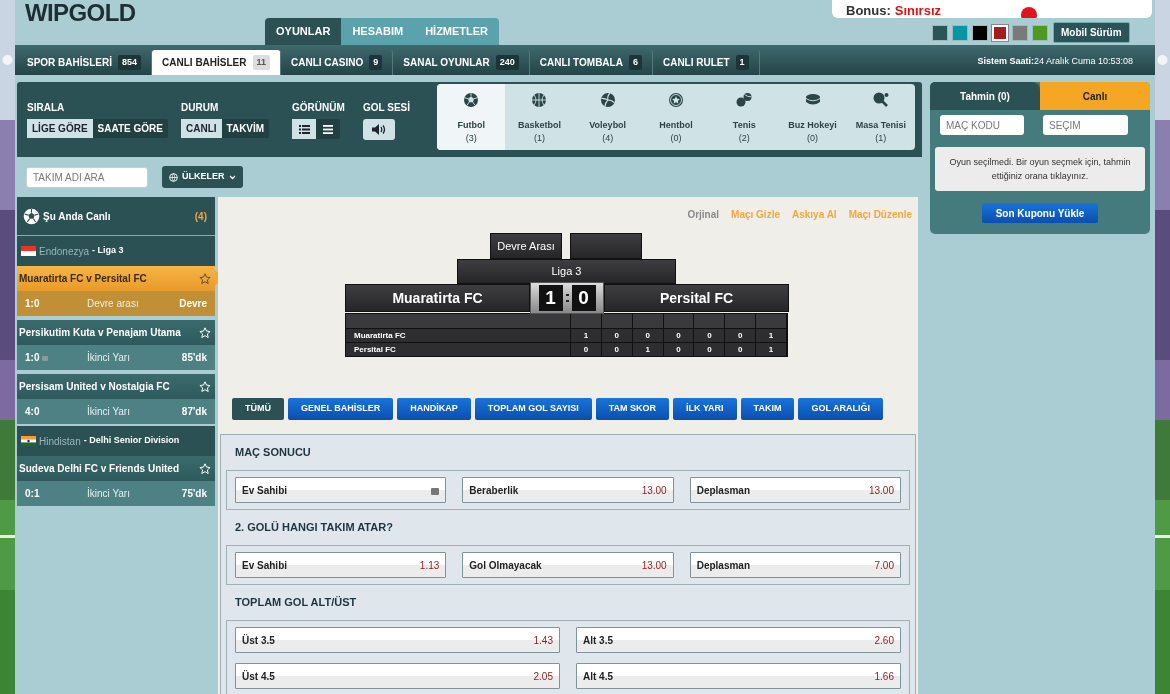  I want to click on odds-button: Gol Olmayacak 13.00, so click(568, 565).